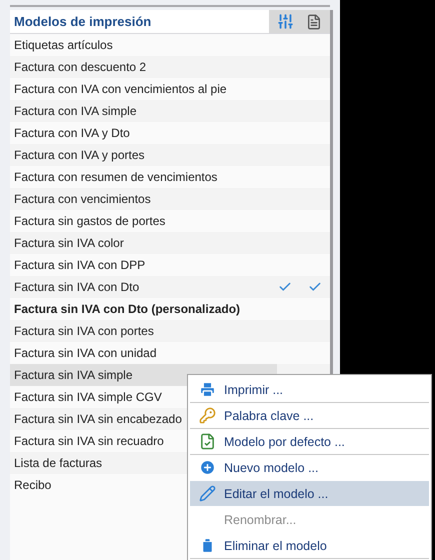 This screenshot has width=435, height=560. Describe the element at coordinates (140, 177) in the screenshot. I see `list-item: Factura con resumen de vencimientos` at that location.